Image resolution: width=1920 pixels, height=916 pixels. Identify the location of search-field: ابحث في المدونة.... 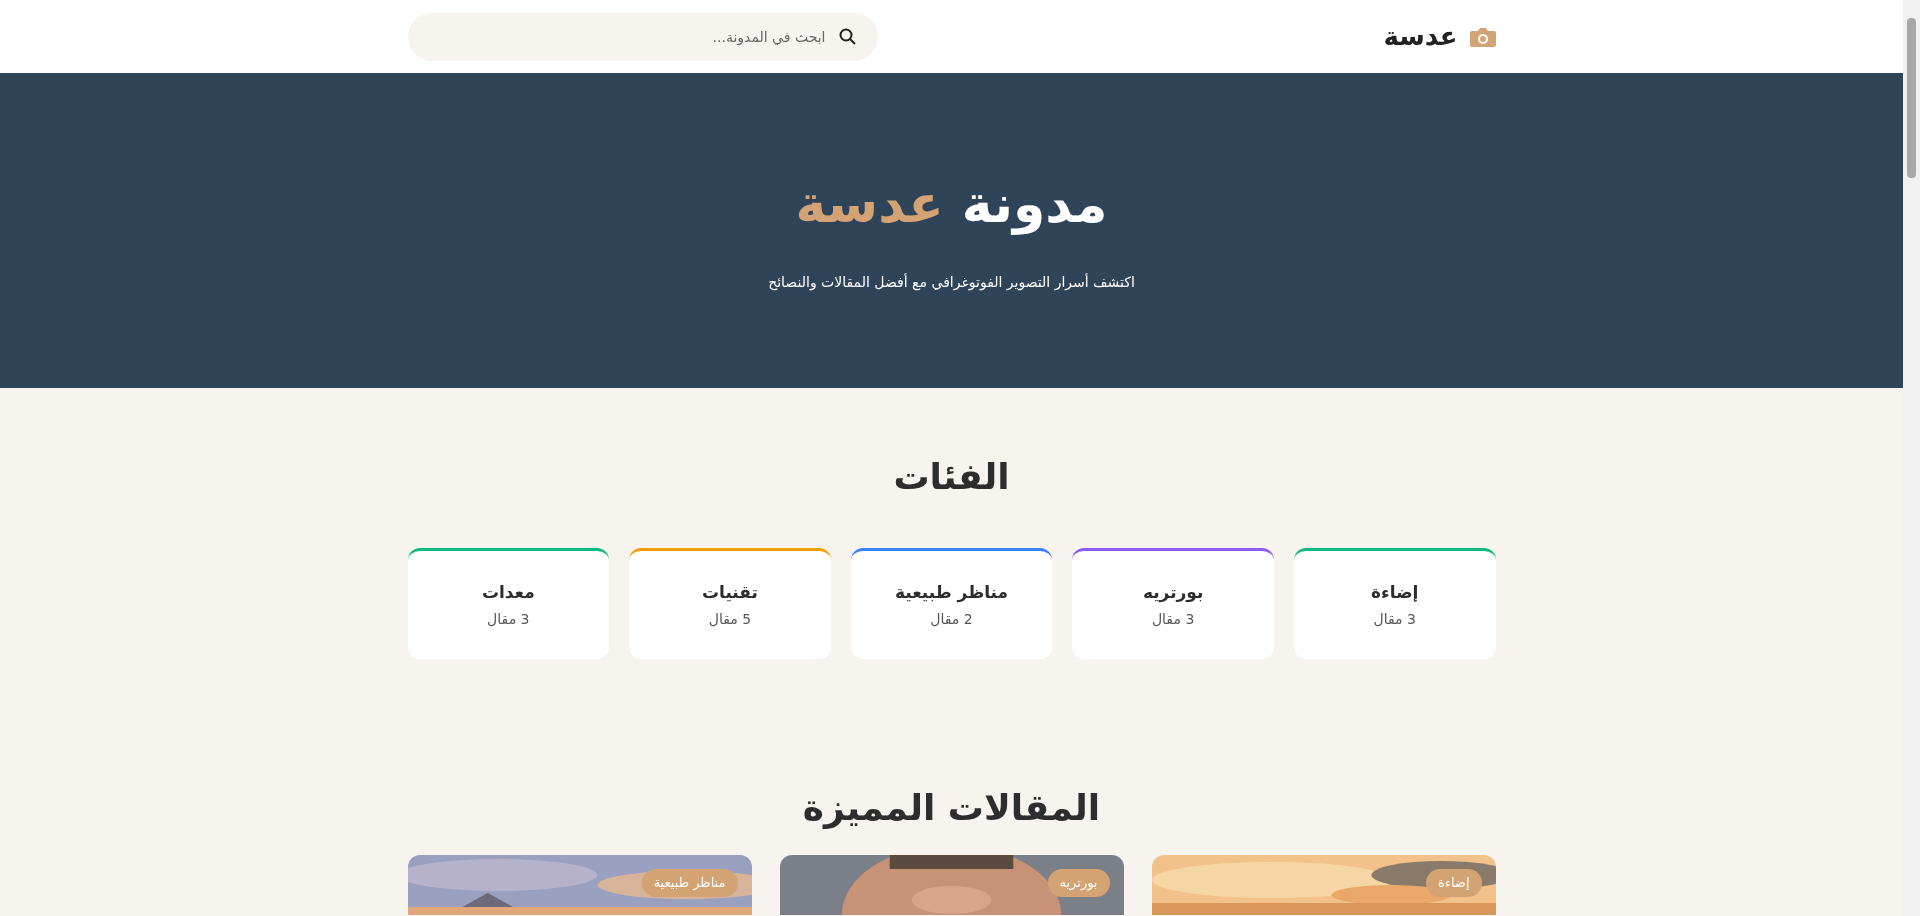
(642, 36).